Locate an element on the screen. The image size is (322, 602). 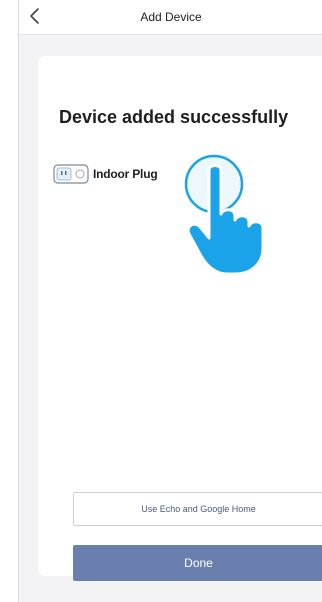
done-button: Done is located at coordinates (197, 563).